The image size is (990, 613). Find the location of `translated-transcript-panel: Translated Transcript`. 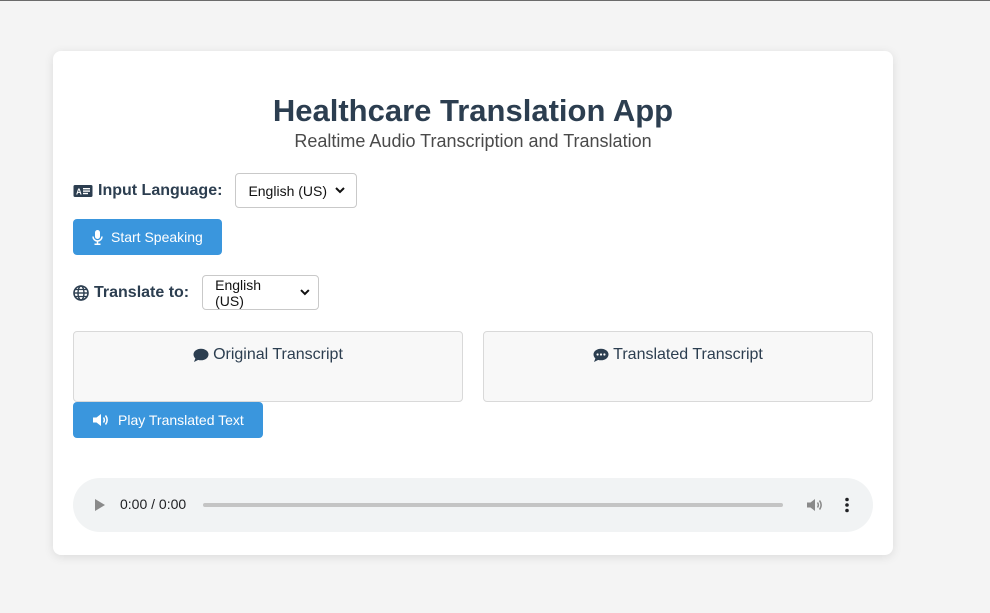

translated-transcript-panel: Translated Transcript is located at coordinates (678, 366).